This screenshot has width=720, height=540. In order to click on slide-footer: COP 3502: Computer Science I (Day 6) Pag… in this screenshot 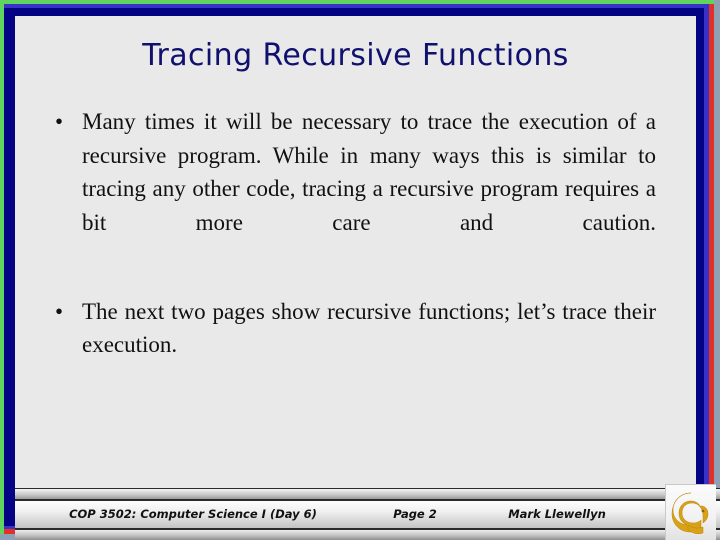, I will do `click(367, 512)`.